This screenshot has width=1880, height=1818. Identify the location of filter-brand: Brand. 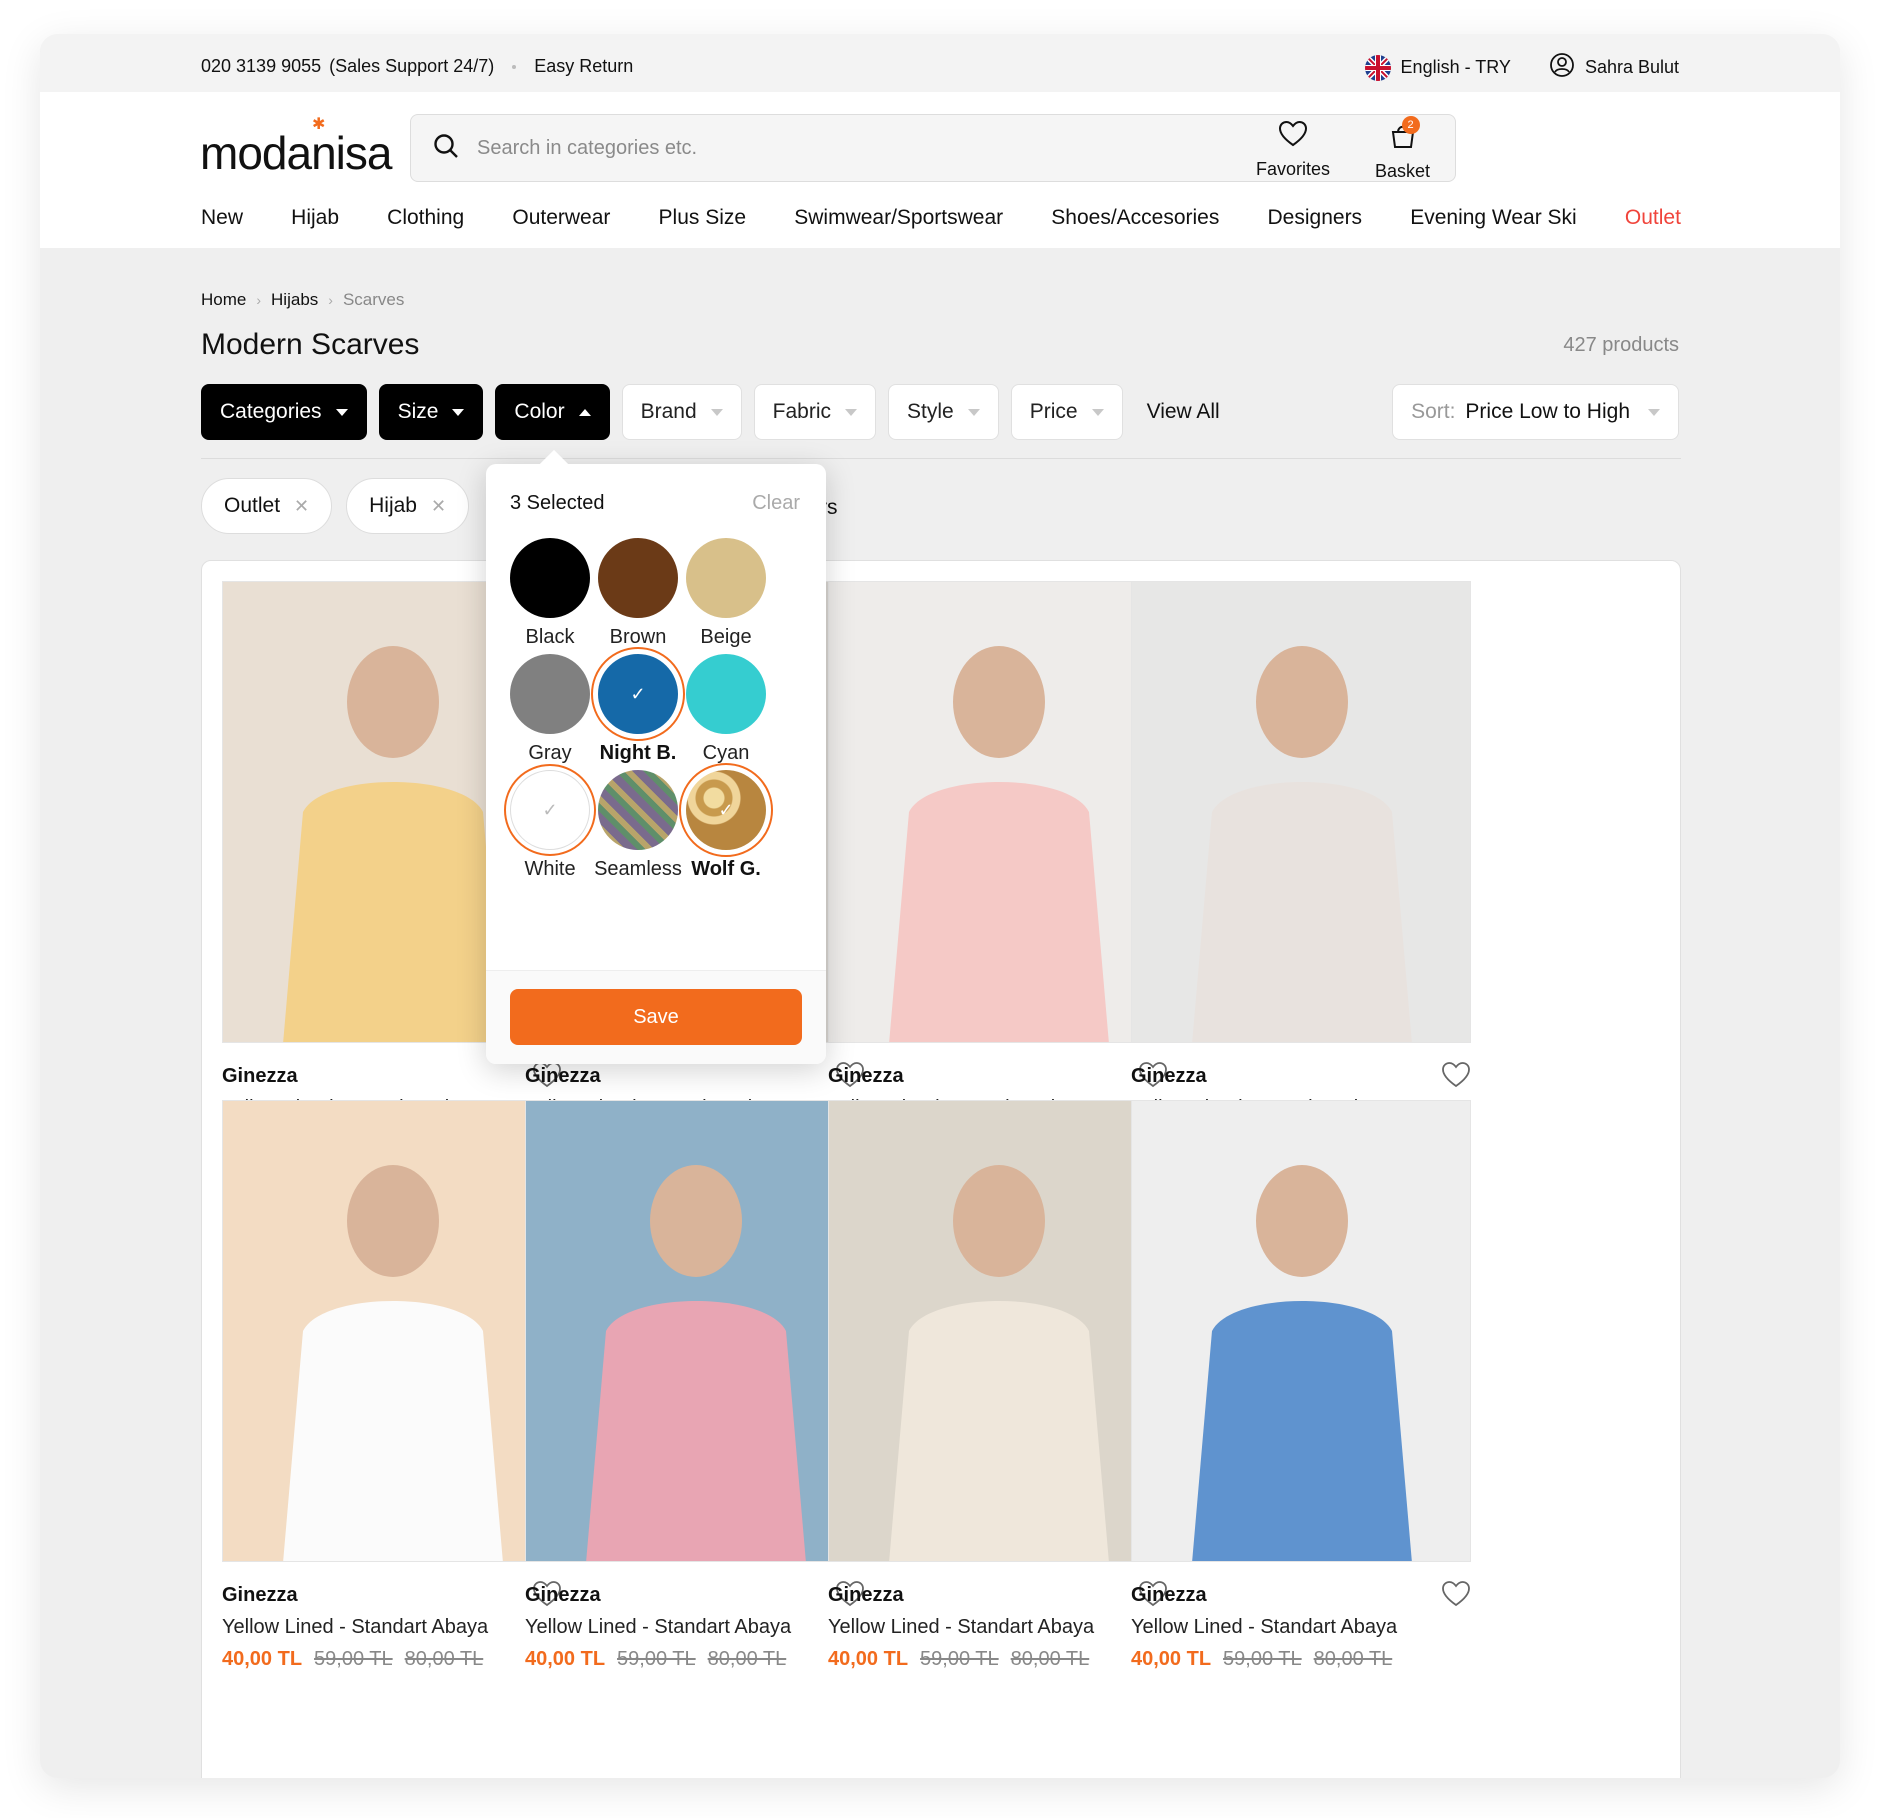
(681, 412).